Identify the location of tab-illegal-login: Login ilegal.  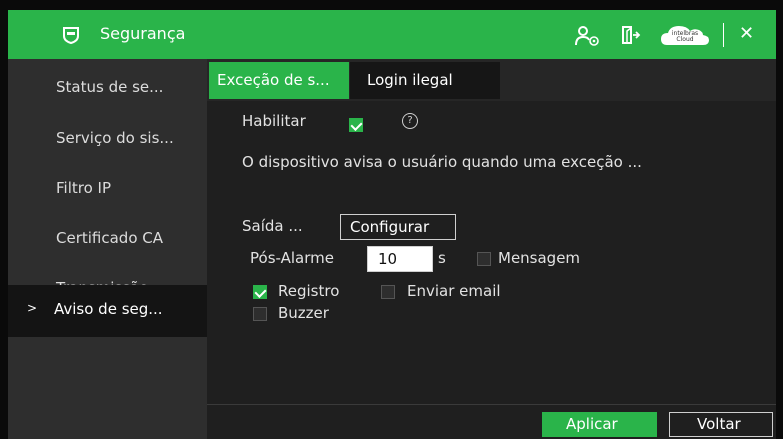
(425, 80).